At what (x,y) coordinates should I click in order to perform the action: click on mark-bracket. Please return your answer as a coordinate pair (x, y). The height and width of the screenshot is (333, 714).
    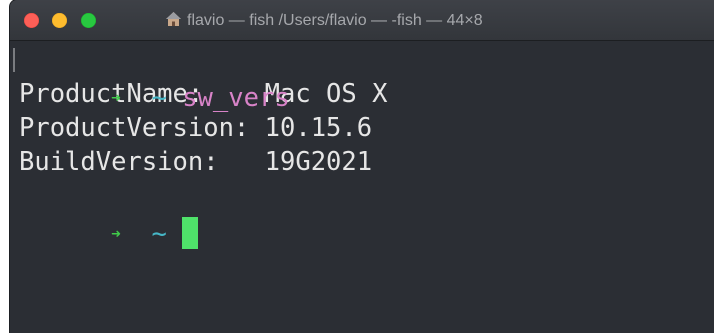
    Looking at the image, I should click on (15, 60).